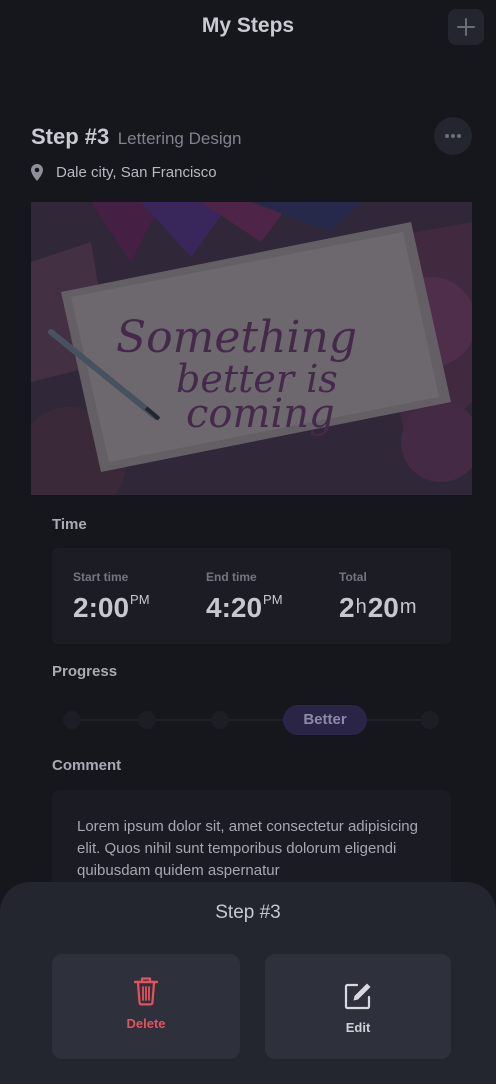 The height and width of the screenshot is (1084, 496). Describe the element at coordinates (251, 720) in the screenshot. I see `progress-track` at that location.